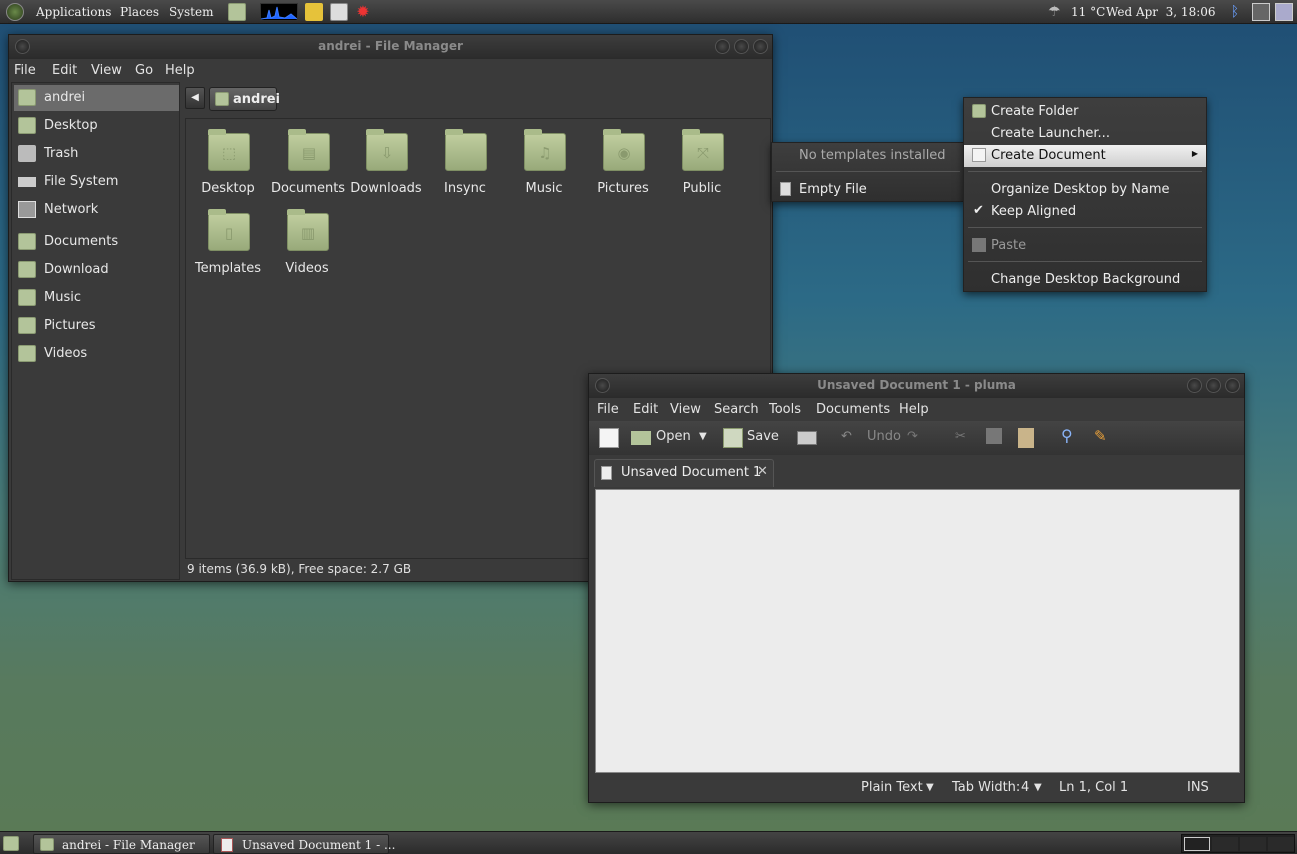  Describe the element at coordinates (96, 242) in the screenshot. I see `sidebar-item-documents: Documents` at that location.